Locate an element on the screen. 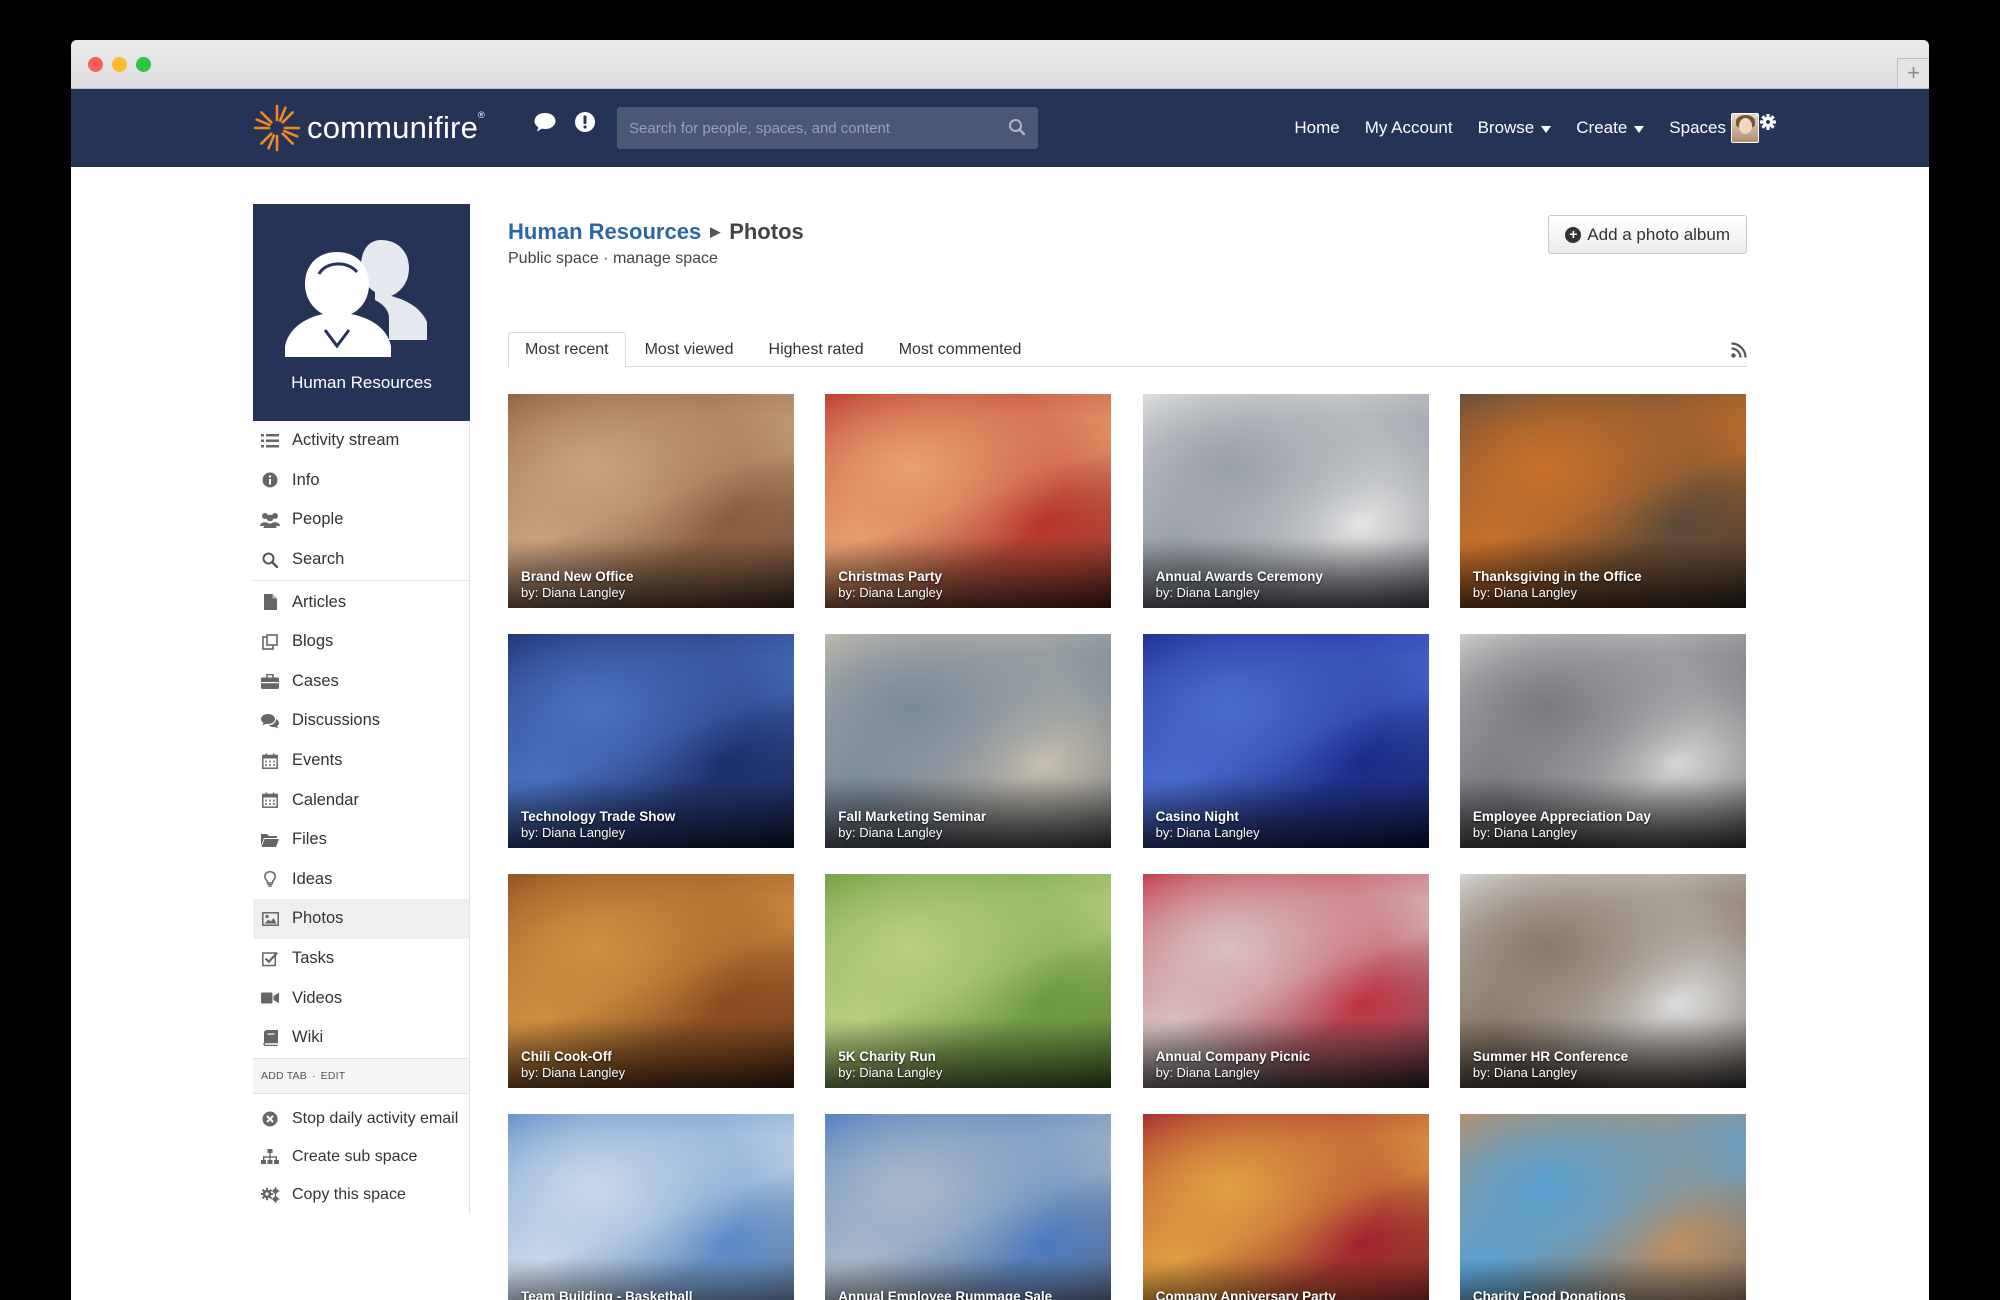 The image size is (2000, 1300). photo-album-card: Annual Company Picnic by: Diana Langley is located at coordinates (1285, 981).